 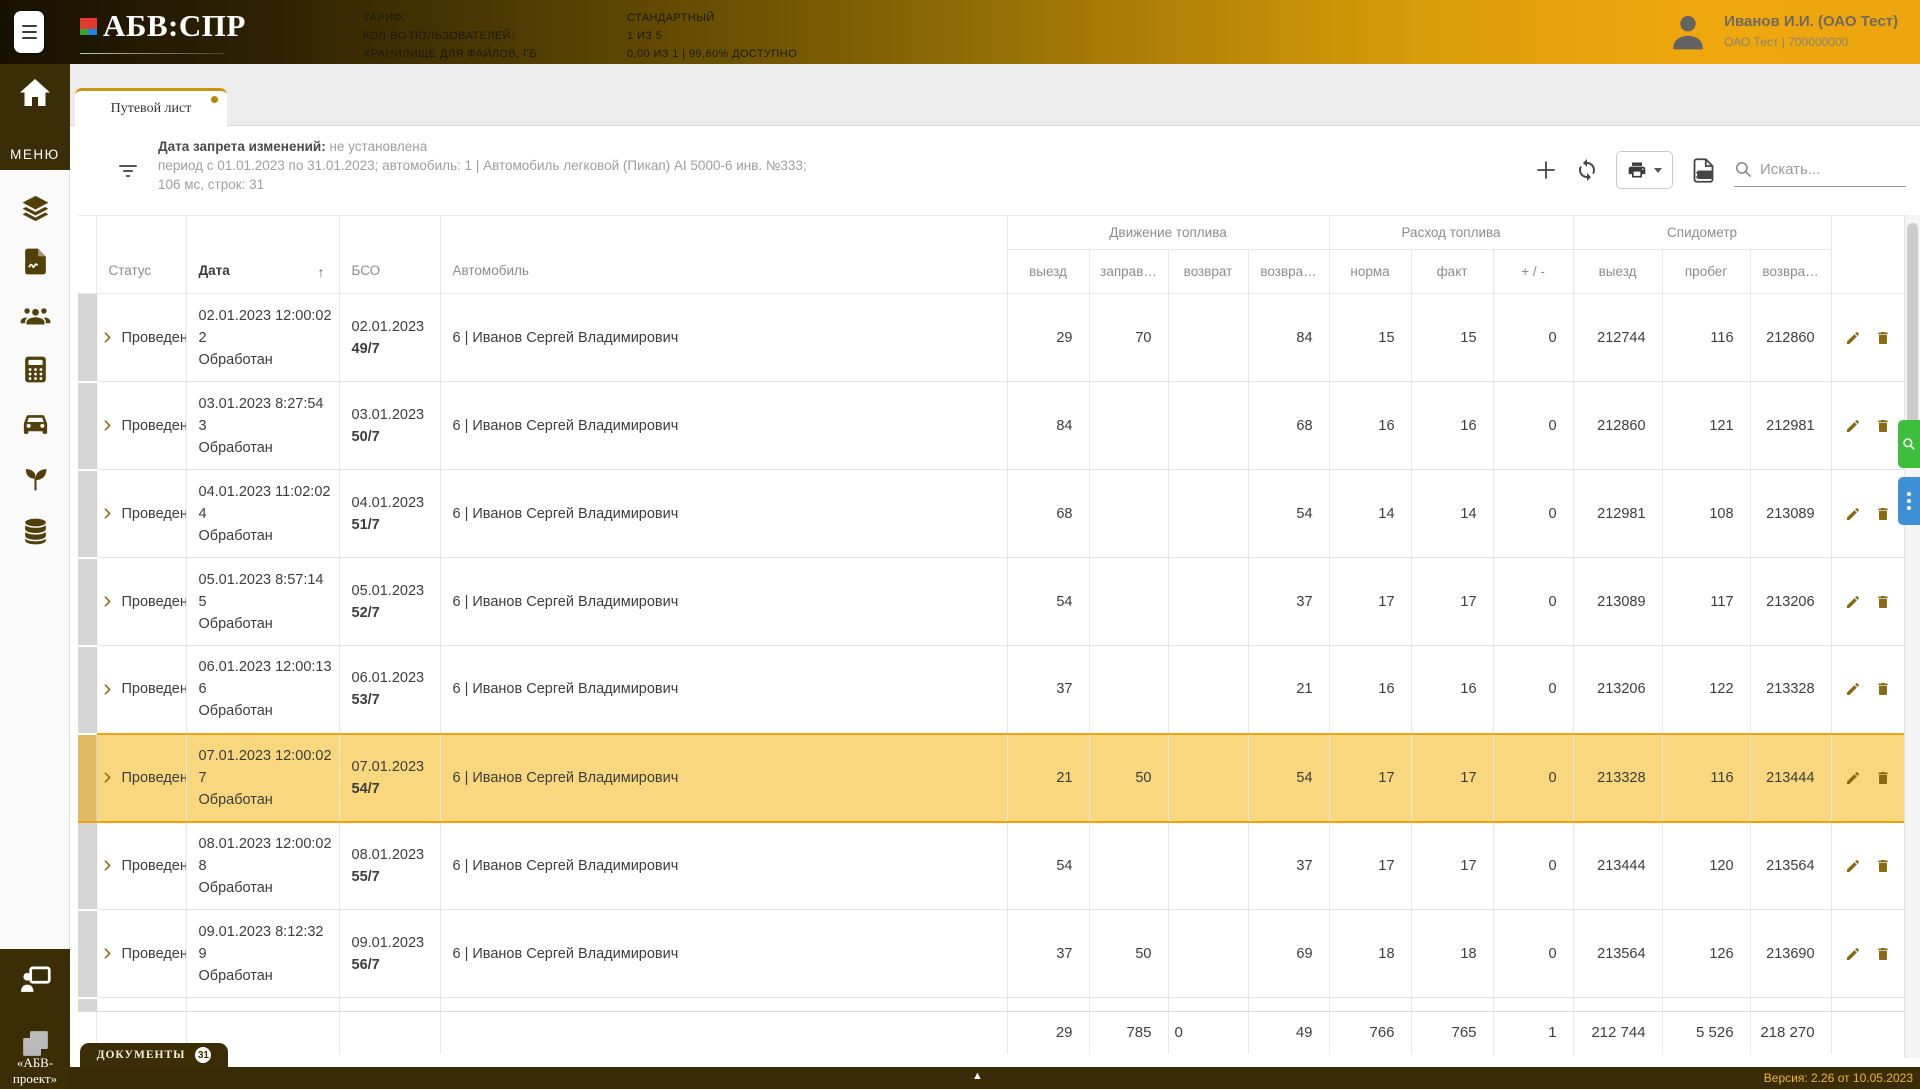 I want to click on plan-value: 1 ИЗ 5, so click(x=645, y=36).